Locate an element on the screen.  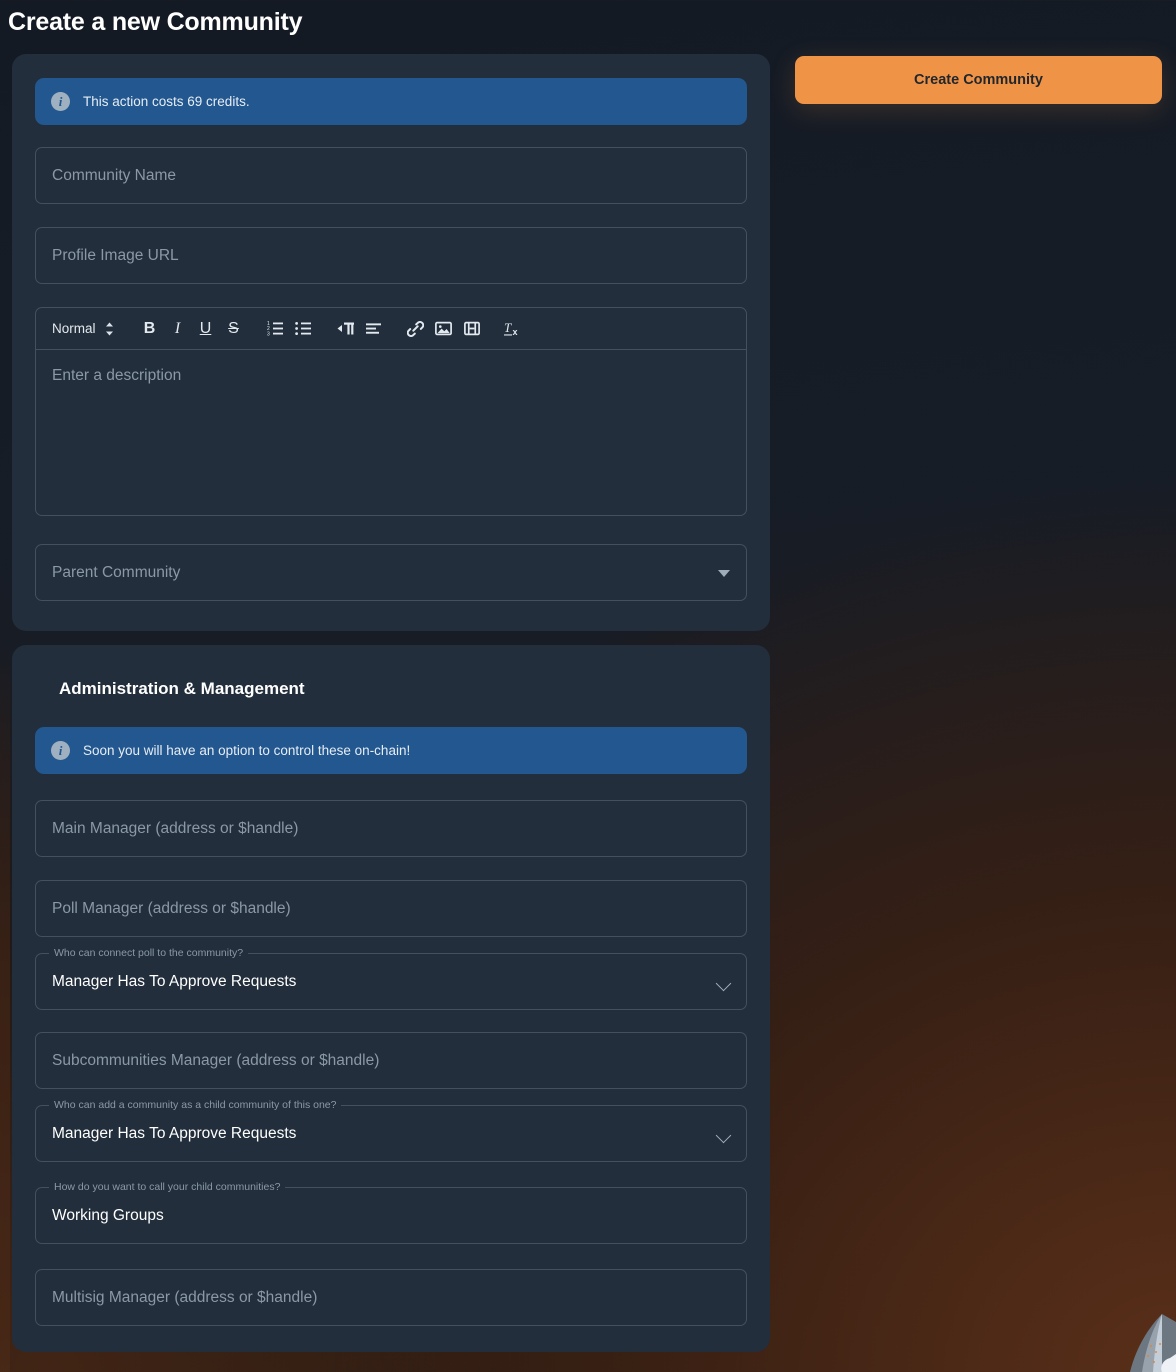
poll-manager-placeholder: Poll Manager (address or $handle) is located at coordinates (171, 908).